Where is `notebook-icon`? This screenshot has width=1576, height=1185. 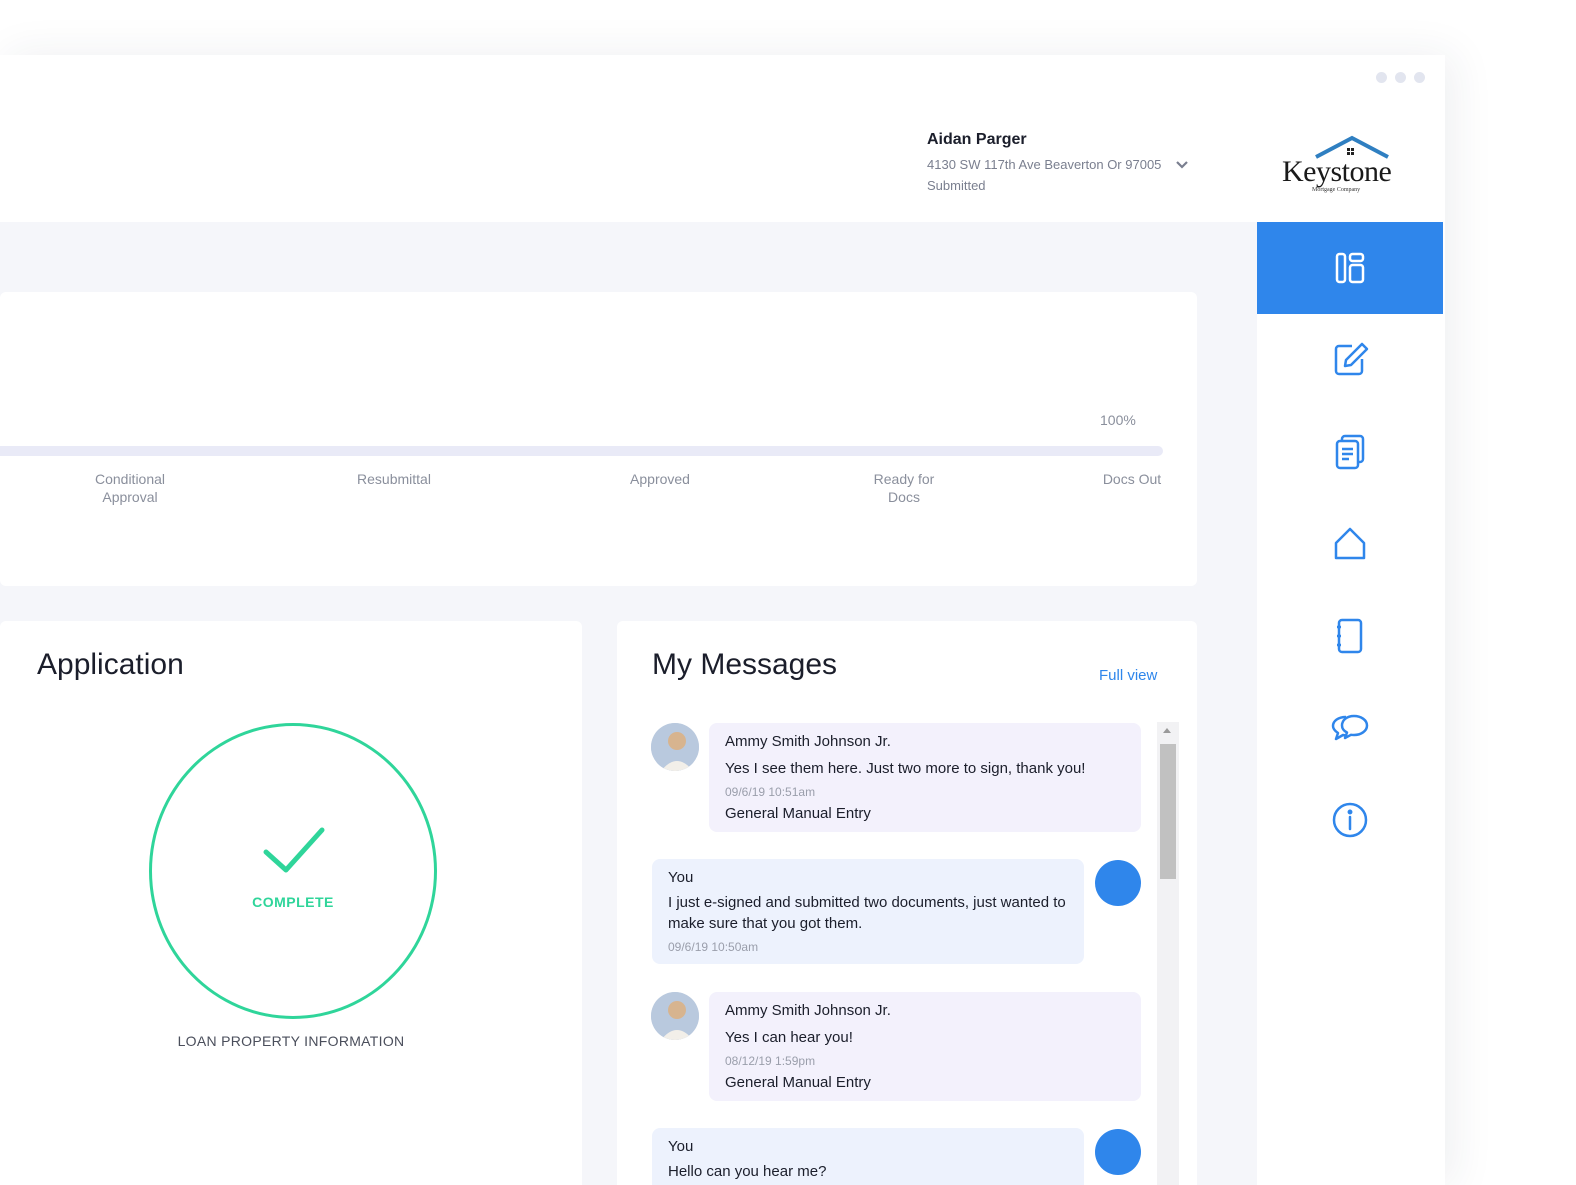 notebook-icon is located at coordinates (1350, 636).